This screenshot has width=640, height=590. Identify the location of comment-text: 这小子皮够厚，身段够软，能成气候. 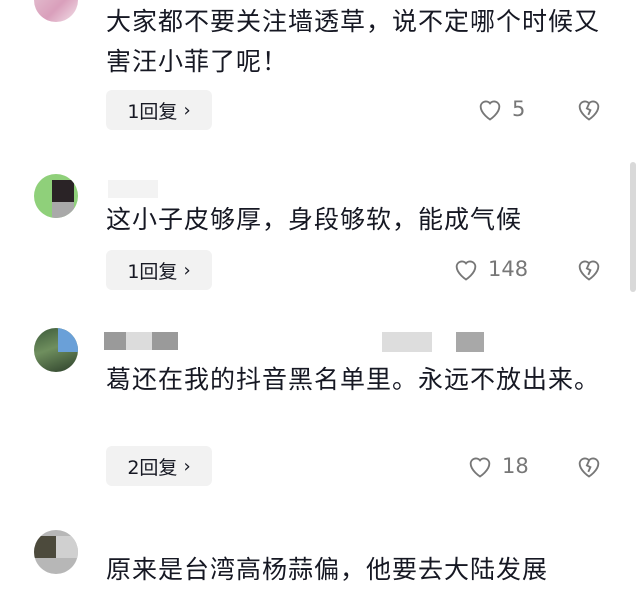
(314, 219).